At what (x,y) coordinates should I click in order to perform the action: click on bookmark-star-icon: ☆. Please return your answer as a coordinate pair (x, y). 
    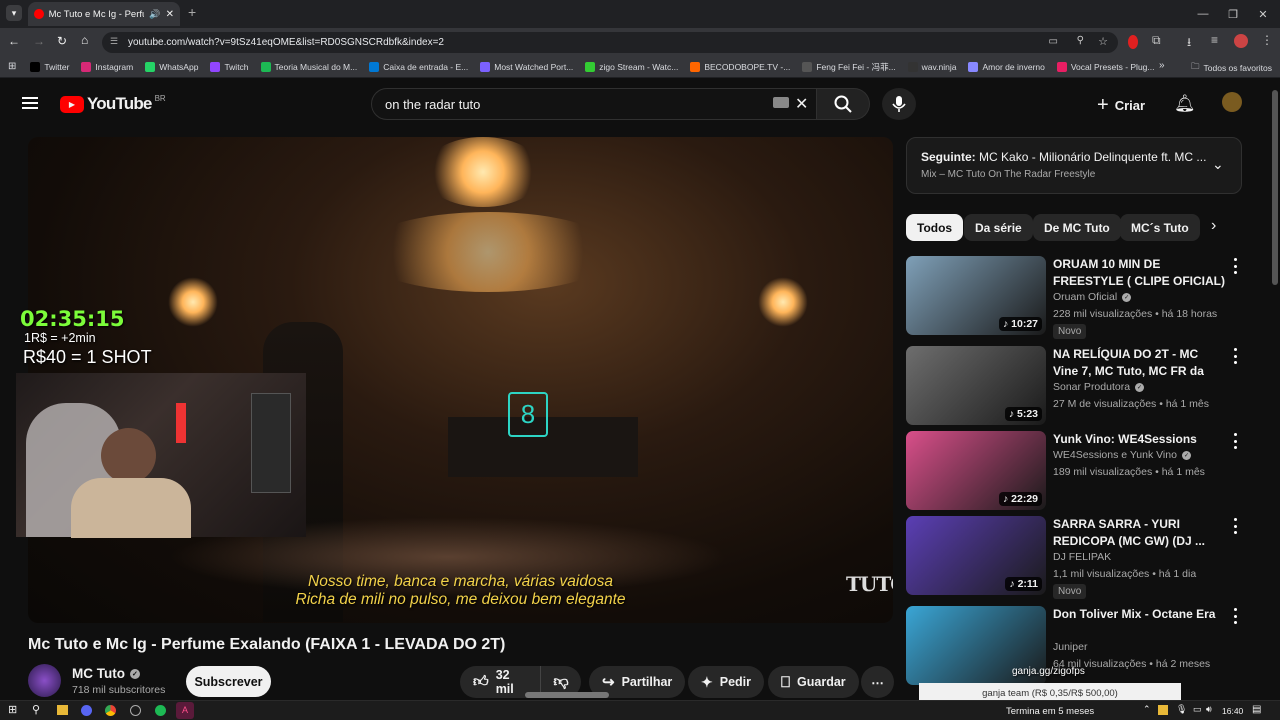
    Looking at the image, I should click on (1103, 41).